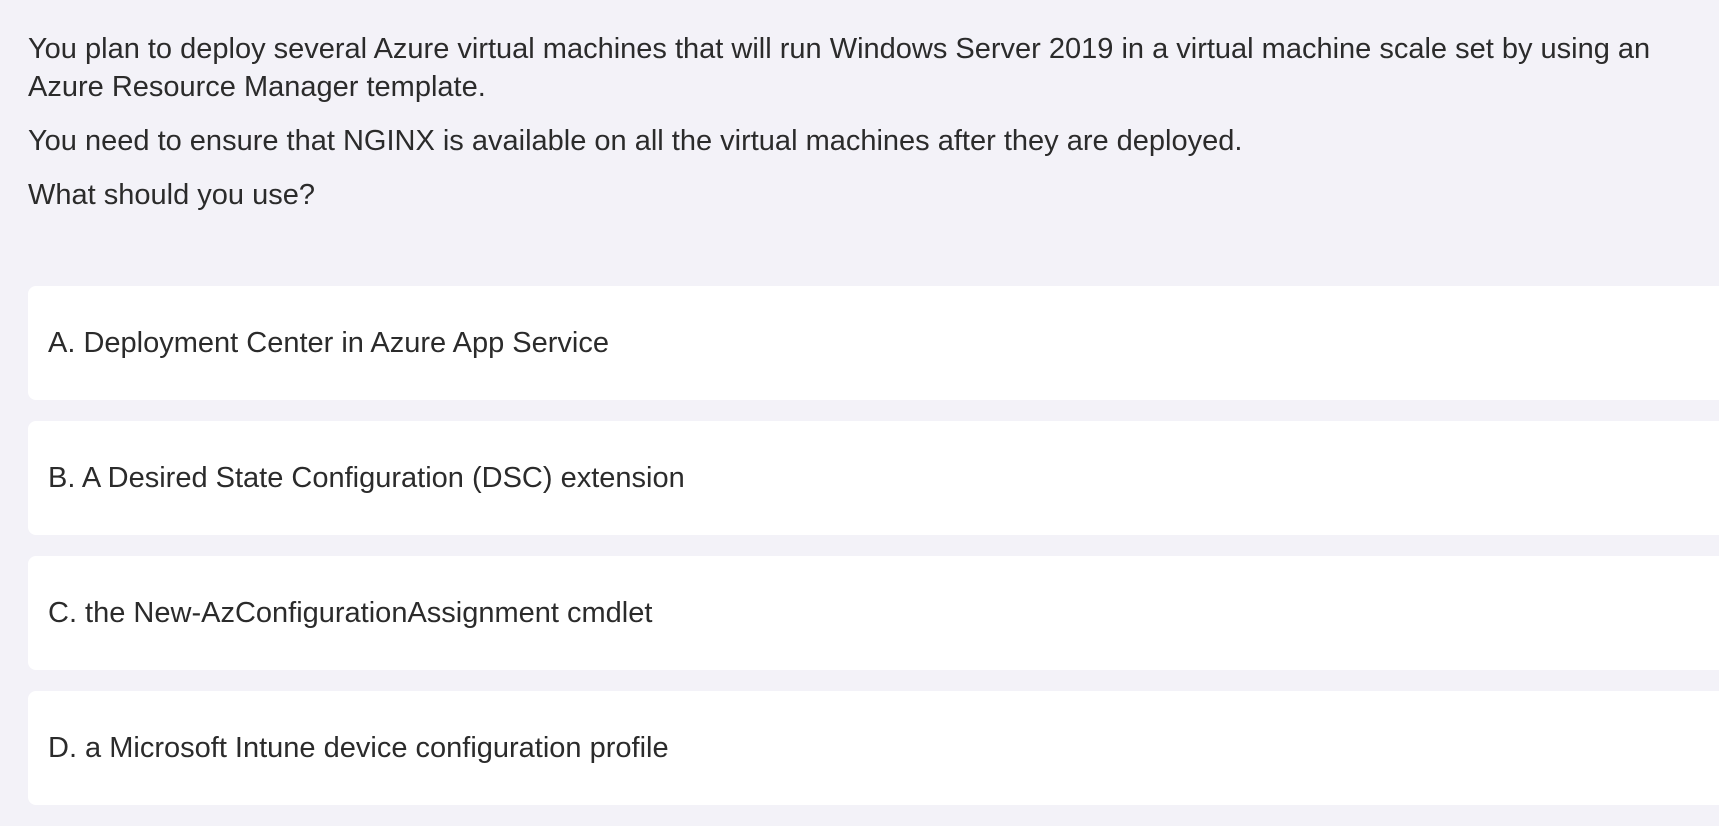  What do you see at coordinates (171, 195) in the screenshot?
I see `question-prompt: What should you use?` at bounding box center [171, 195].